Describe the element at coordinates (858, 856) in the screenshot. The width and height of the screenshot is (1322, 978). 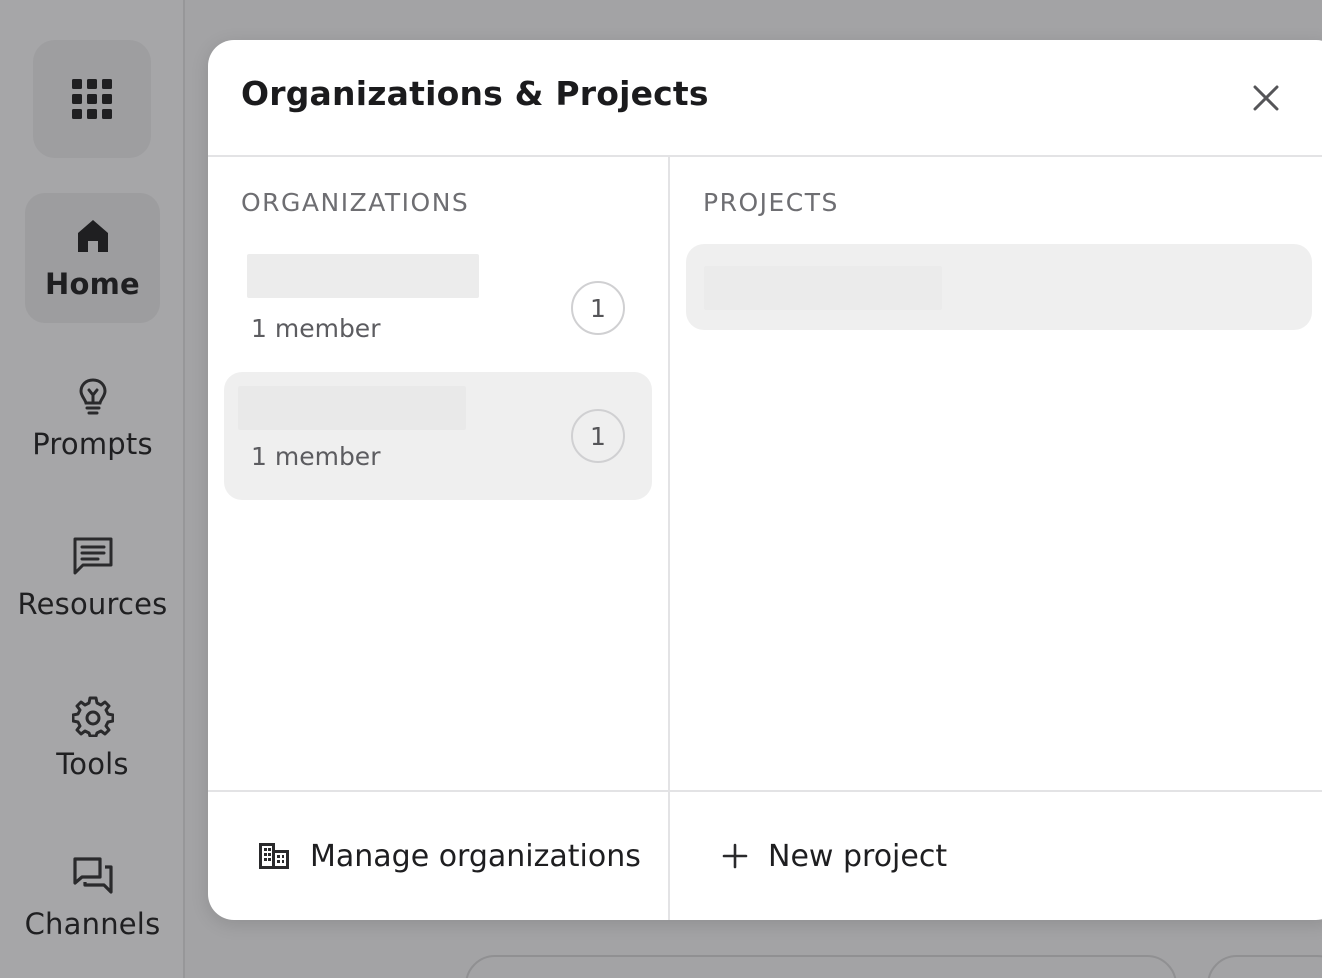
I see `new-project-label: New project` at that location.